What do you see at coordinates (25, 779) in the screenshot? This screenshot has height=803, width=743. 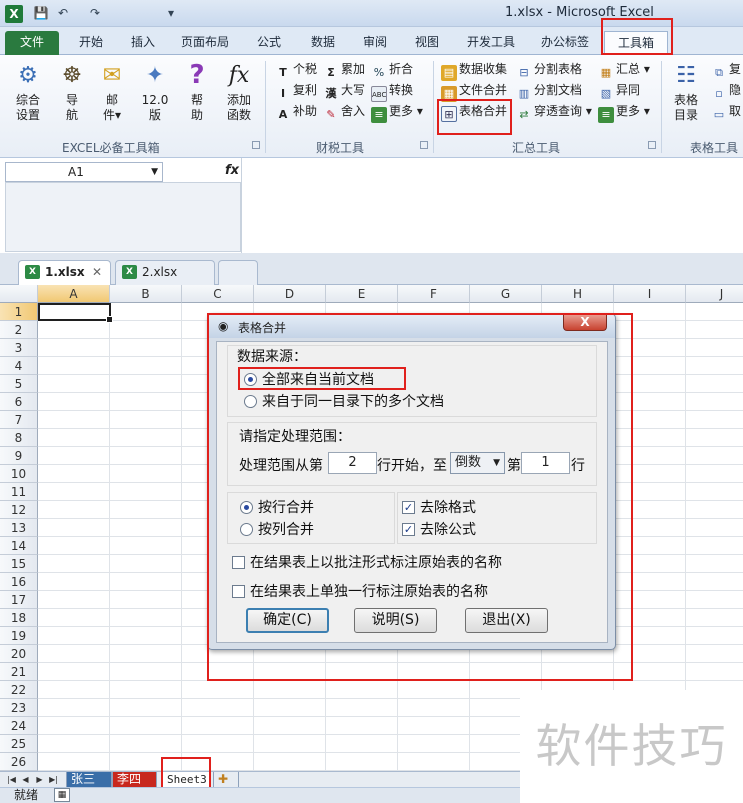 I see `prev-sheet-icon: ◀` at bounding box center [25, 779].